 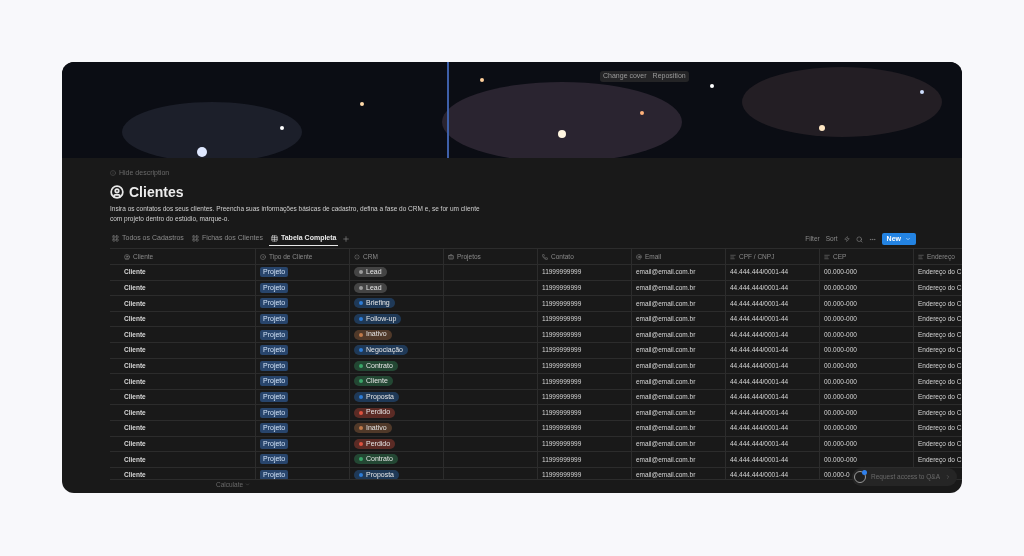 What do you see at coordinates (113, 173) in the screenshot?
I see `info-icon` at bounding box center [113, 173].